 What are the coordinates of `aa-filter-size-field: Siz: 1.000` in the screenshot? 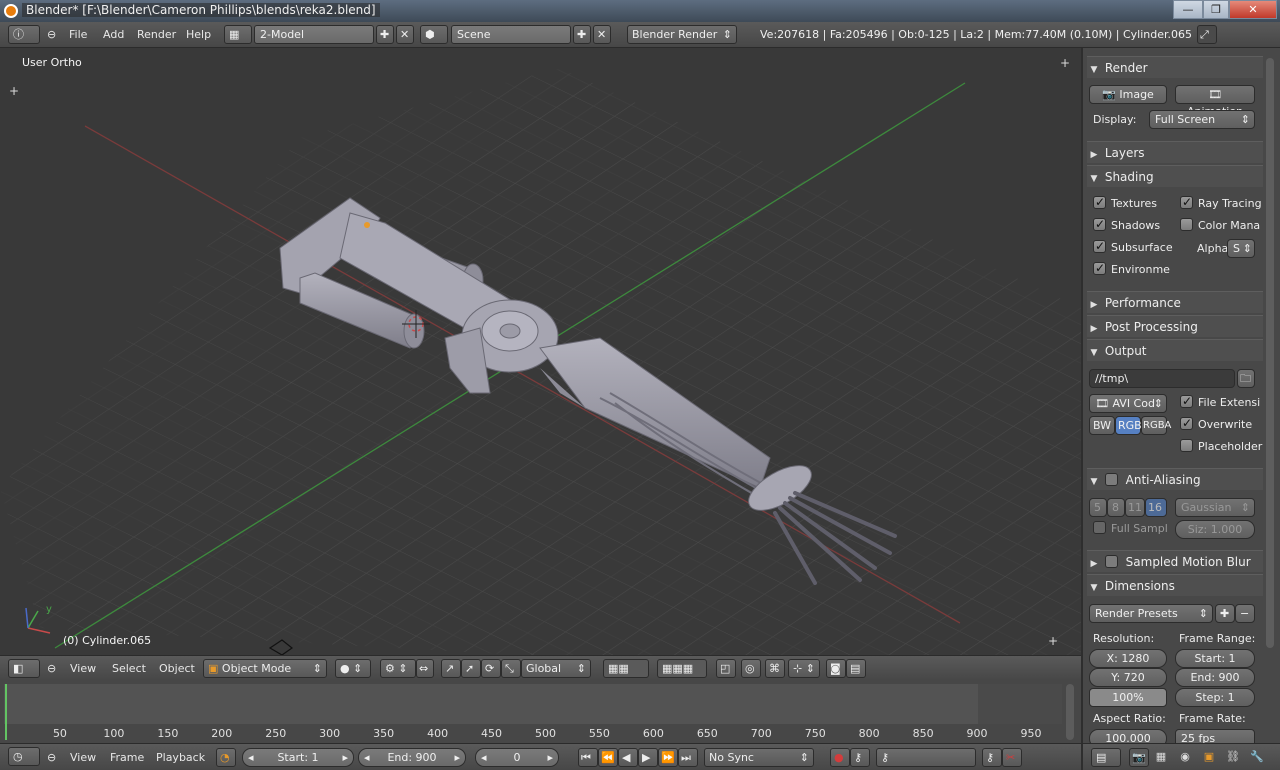 It's located at (1215, 529).